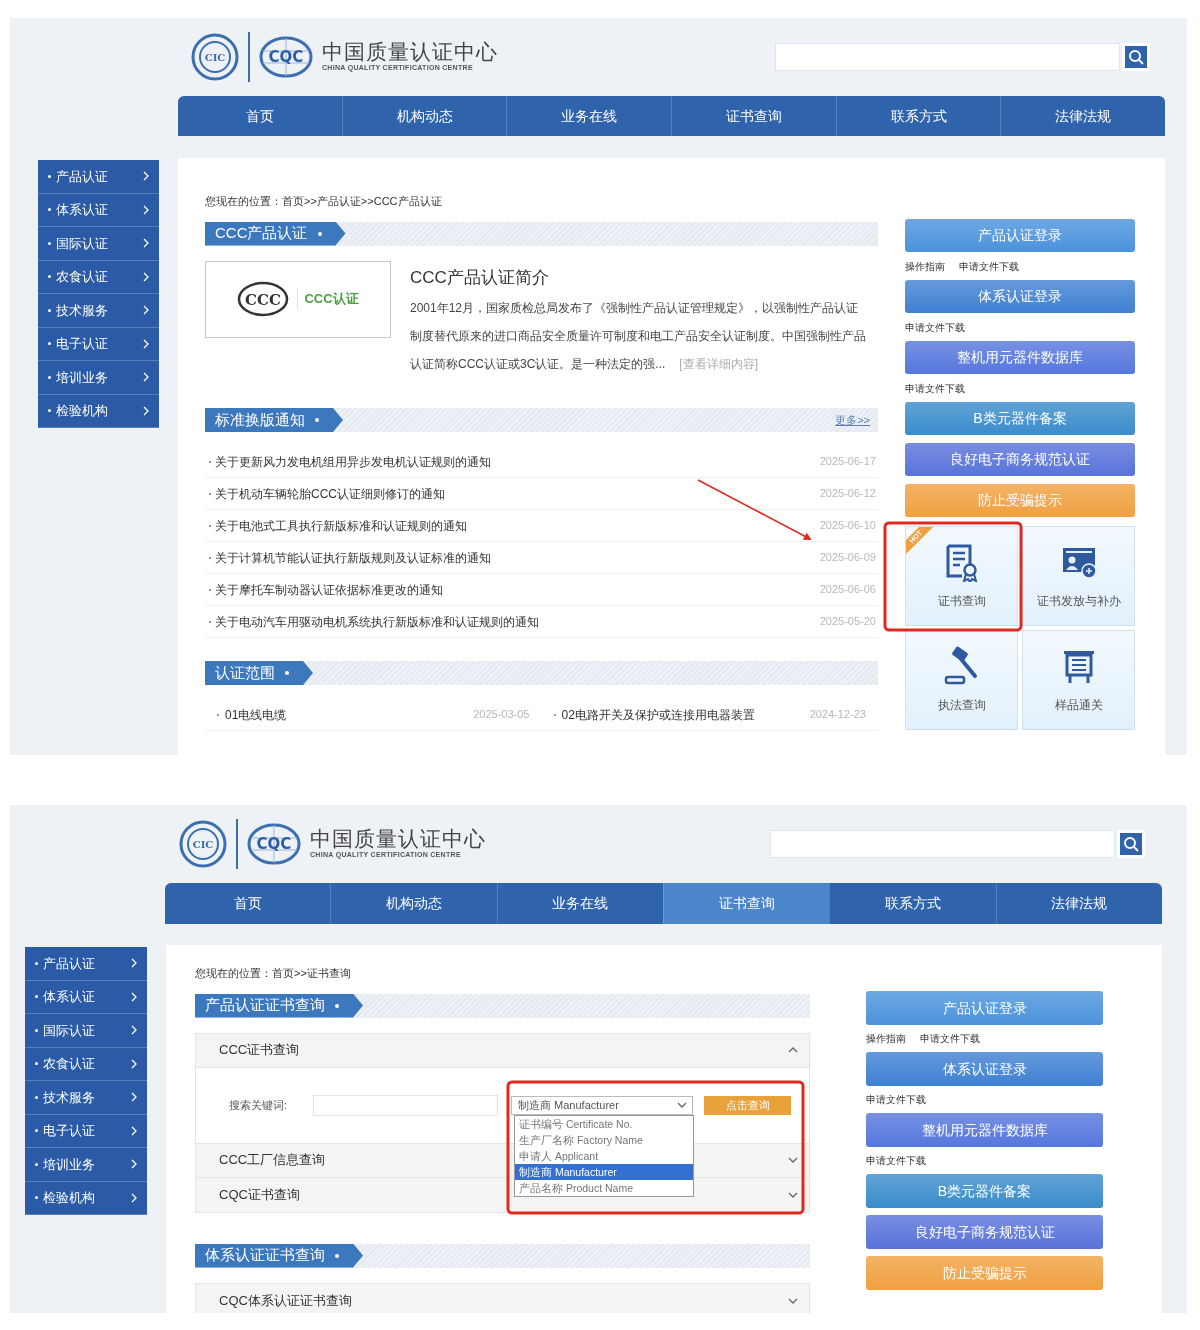  What do you see at coordinates (604, 1155) in the screenshot?
I see `dropdown-option: 申请人 Applicant` at bounding box center [604, 1155].